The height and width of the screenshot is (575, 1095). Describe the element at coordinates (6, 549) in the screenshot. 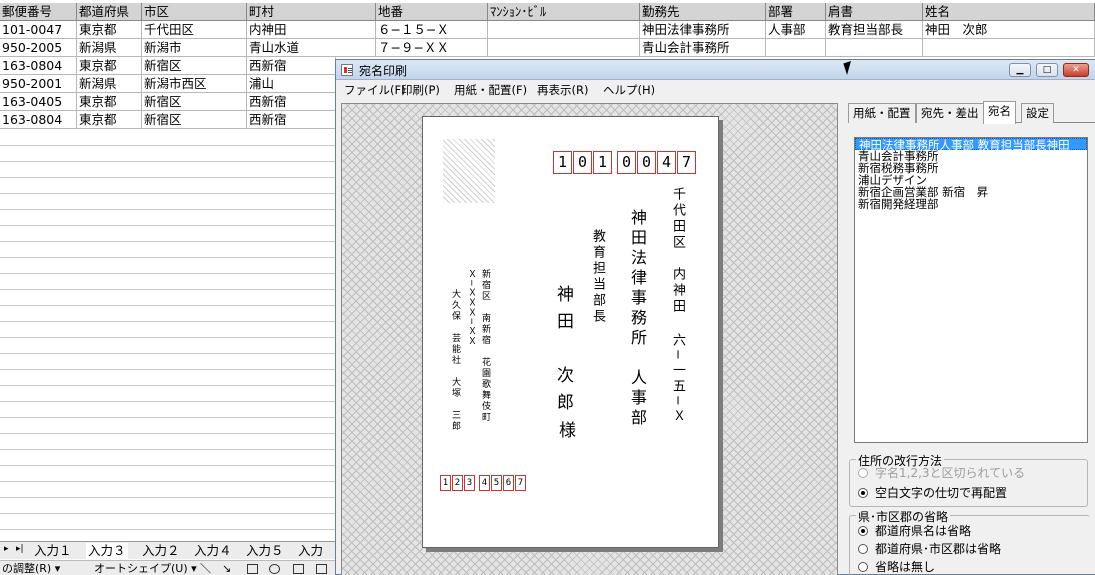

I see `tab-next-icon: ▸` at that location.